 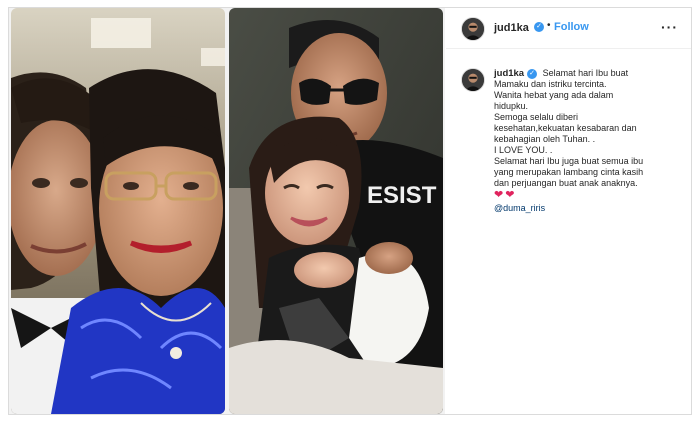 I want to click on caption-line: I LOVE YOU. ., so click(x=523, y=150).